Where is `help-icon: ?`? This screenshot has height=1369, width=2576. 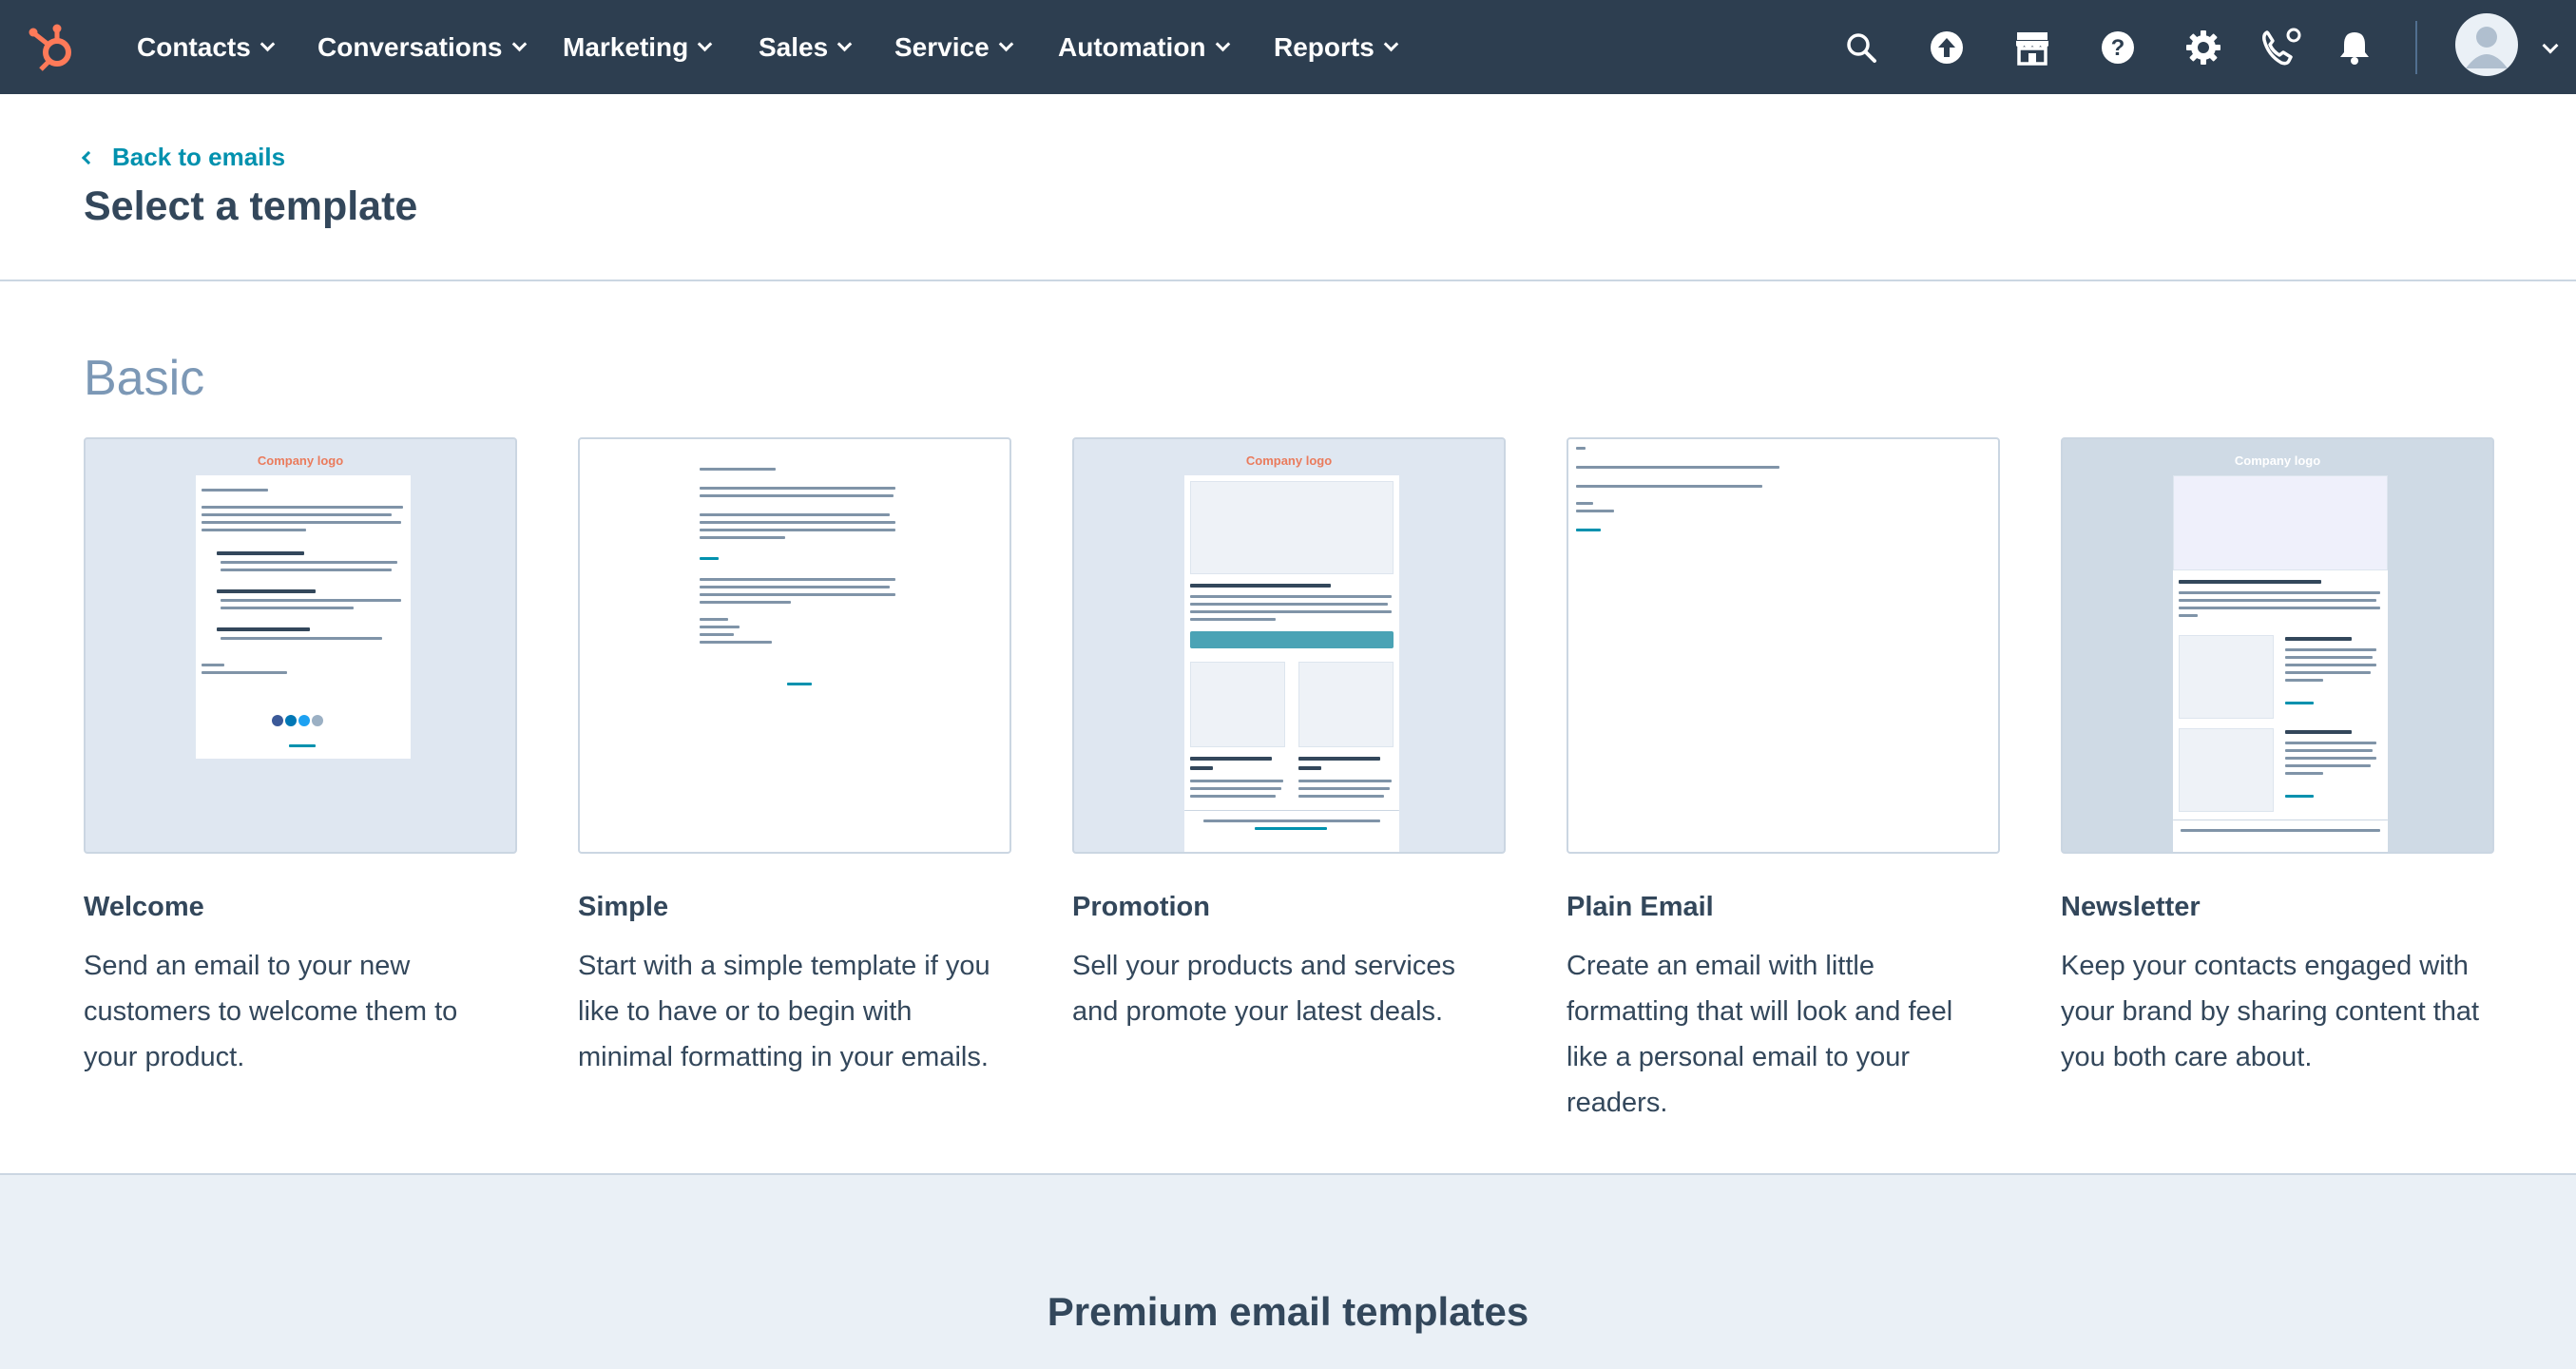 help-icon: ? is located at coordinates (2118, 47).